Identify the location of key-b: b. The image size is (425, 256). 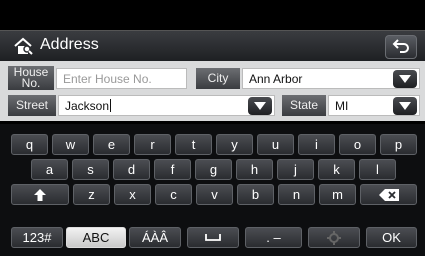
(255, 194).